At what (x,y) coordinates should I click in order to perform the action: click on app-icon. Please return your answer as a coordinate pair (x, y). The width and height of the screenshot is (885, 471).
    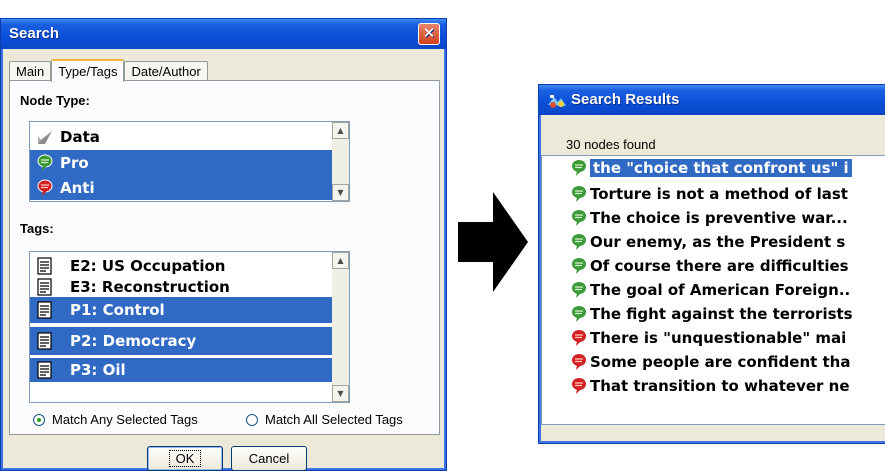
    Looking at the image, I should click on (557, 101).